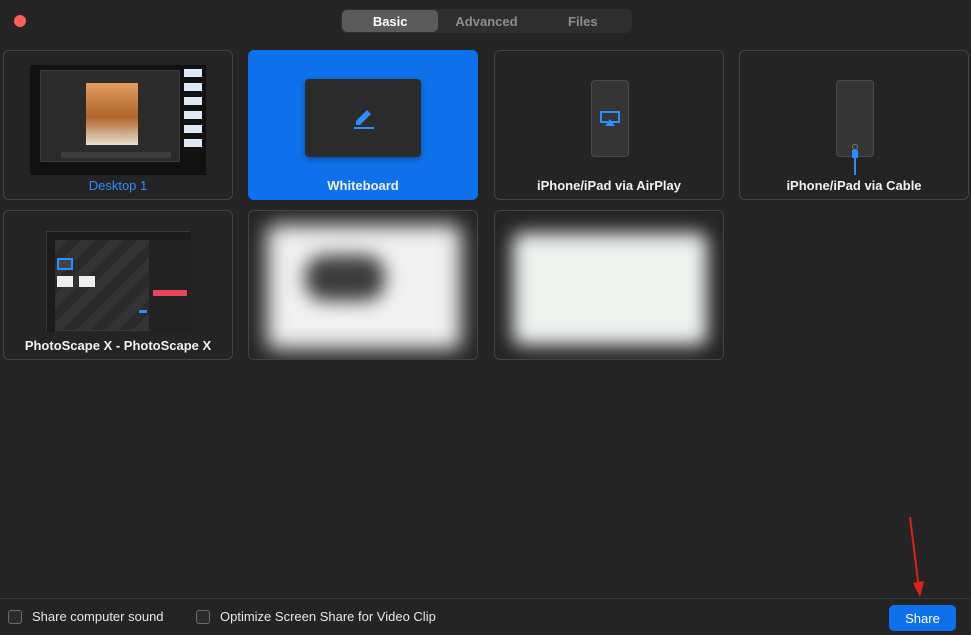 This screenshot has height=635, width=971. I want to click on pen-icon, so click(364, 119).